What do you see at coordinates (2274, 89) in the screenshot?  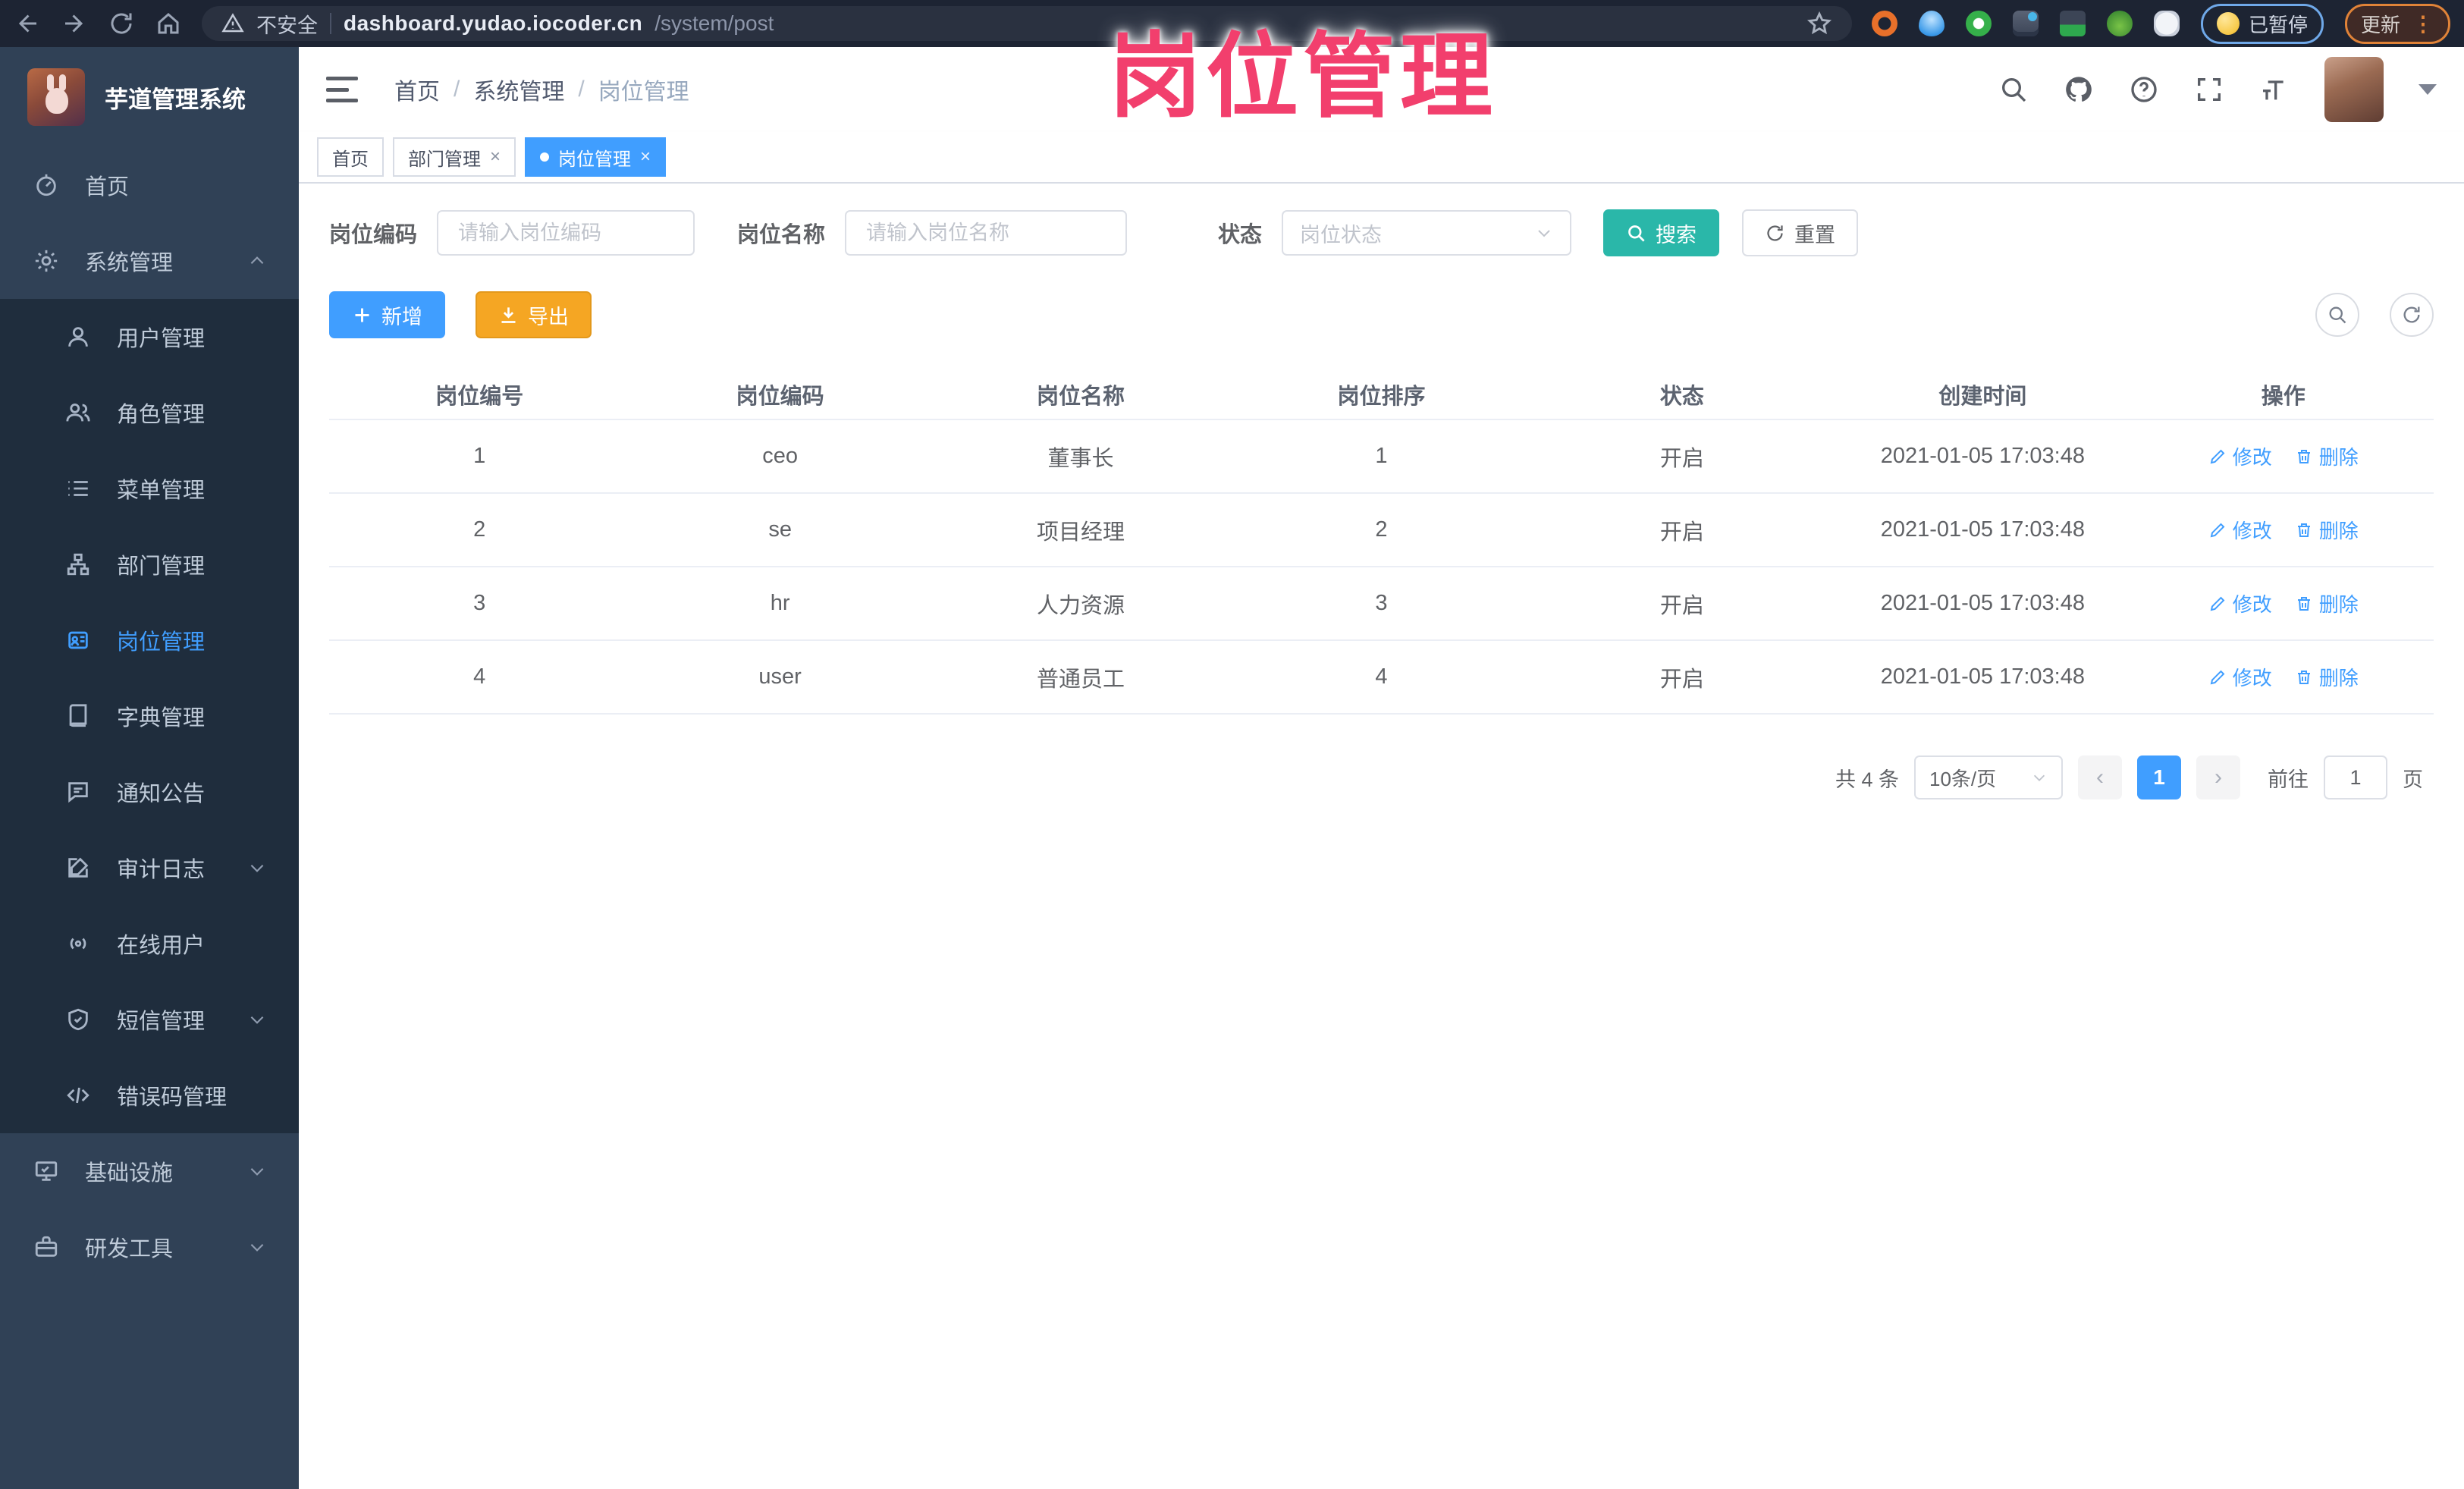 I see `font-size-icon` at bounding box center [2274, 89].